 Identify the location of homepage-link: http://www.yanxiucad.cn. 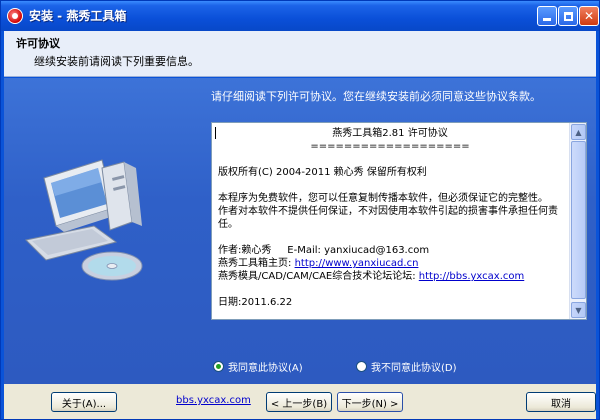
(357, 263).